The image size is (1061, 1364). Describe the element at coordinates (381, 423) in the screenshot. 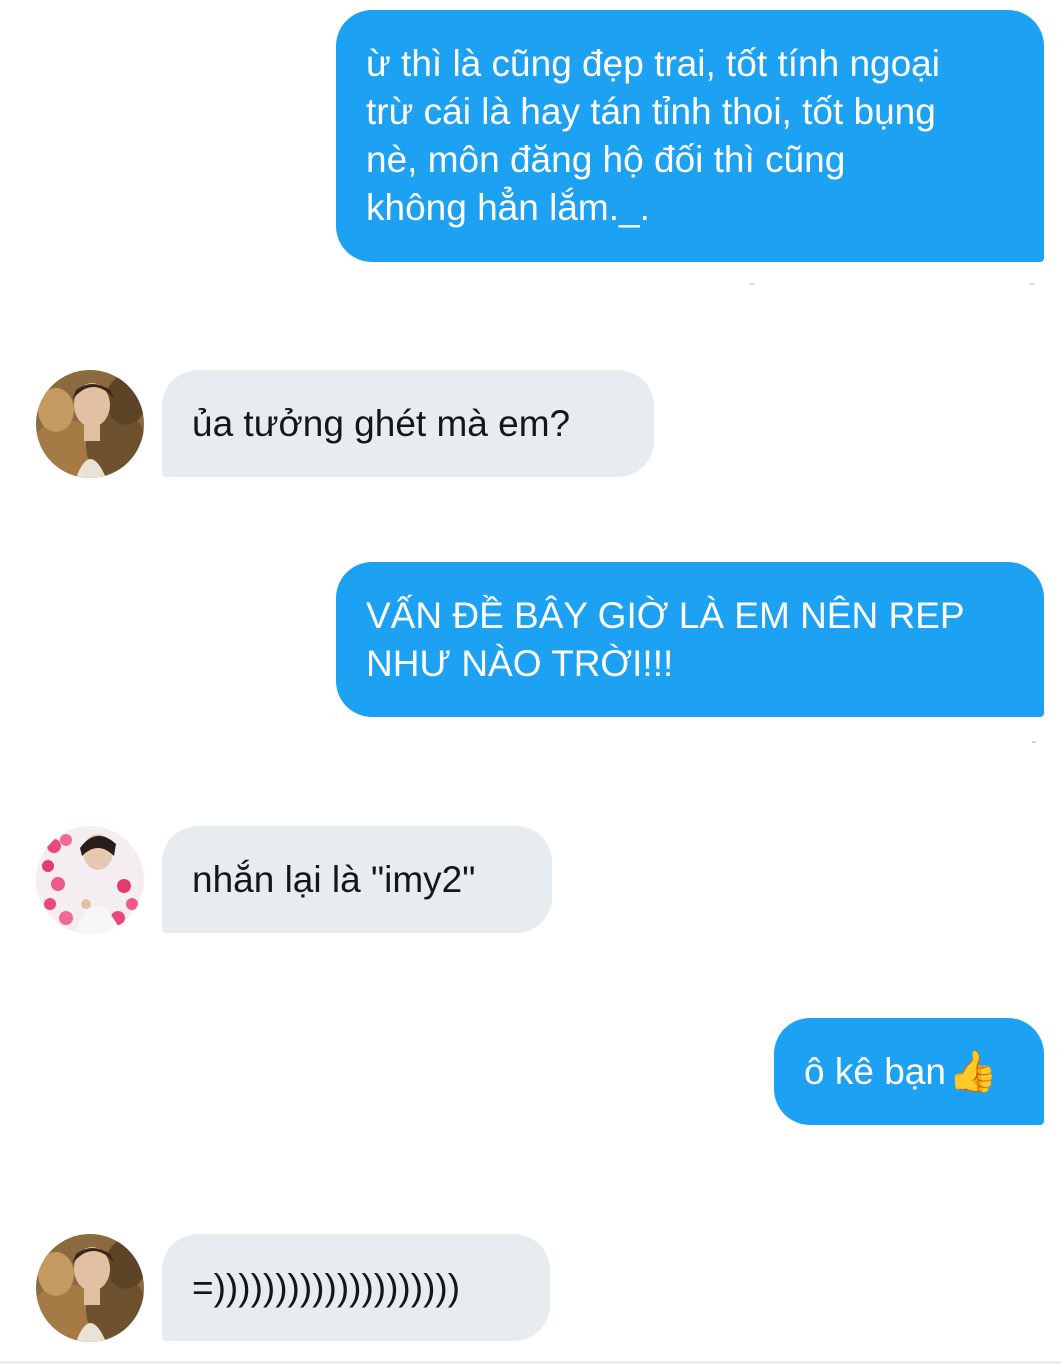

I see `message-text: ủa tưởng ghét mà em?` at that location.